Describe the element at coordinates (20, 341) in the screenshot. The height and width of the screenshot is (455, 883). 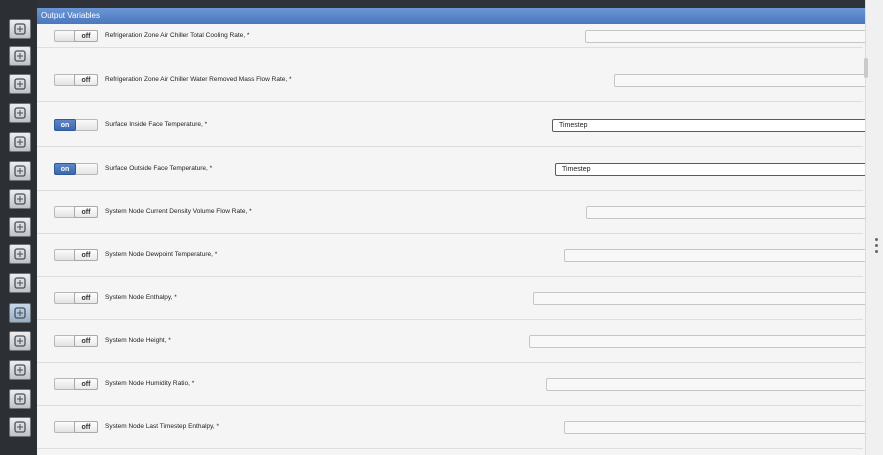
I see `sidebar-tab-settings` at that location.